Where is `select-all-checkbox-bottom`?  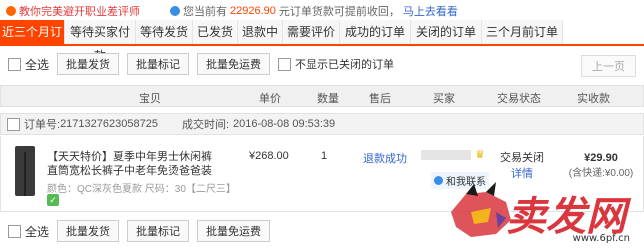
select-all-checkbox-bottom is located at coordinates (14, 231).